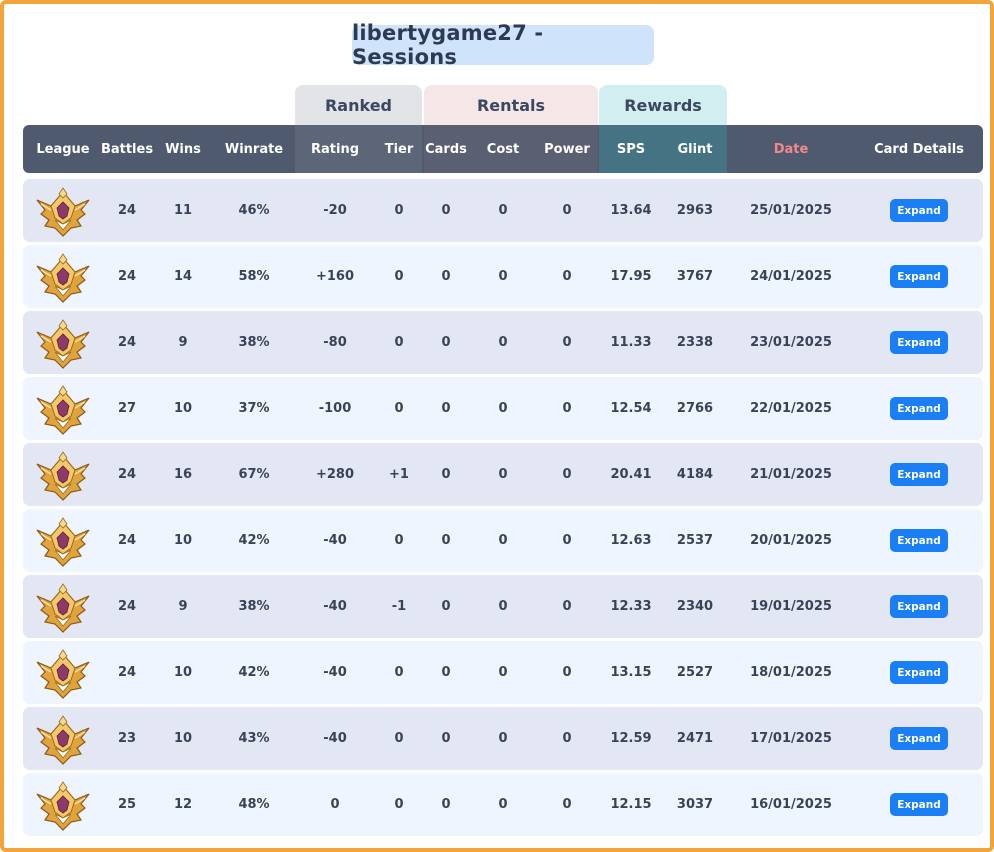  I want to click on cell-rating: +280, so click(335, 474).